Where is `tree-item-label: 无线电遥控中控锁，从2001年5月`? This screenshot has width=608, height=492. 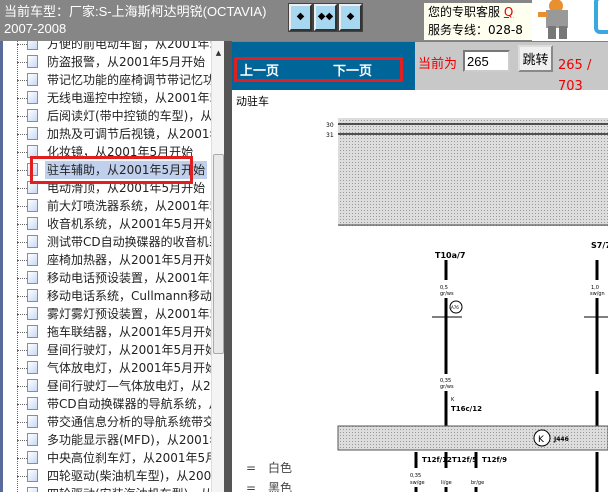 tree-item-label: 无线电遥控中控锁，从2001年5月 is located at coordinates (129, 98).